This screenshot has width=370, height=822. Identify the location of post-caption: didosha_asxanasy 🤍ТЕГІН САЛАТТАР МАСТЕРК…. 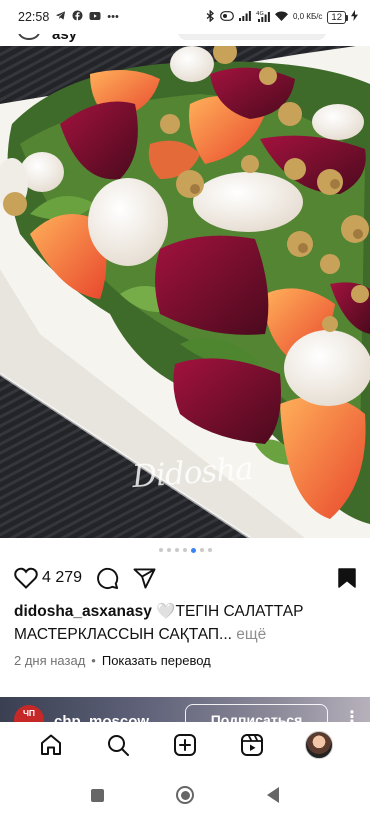
(187, 623).